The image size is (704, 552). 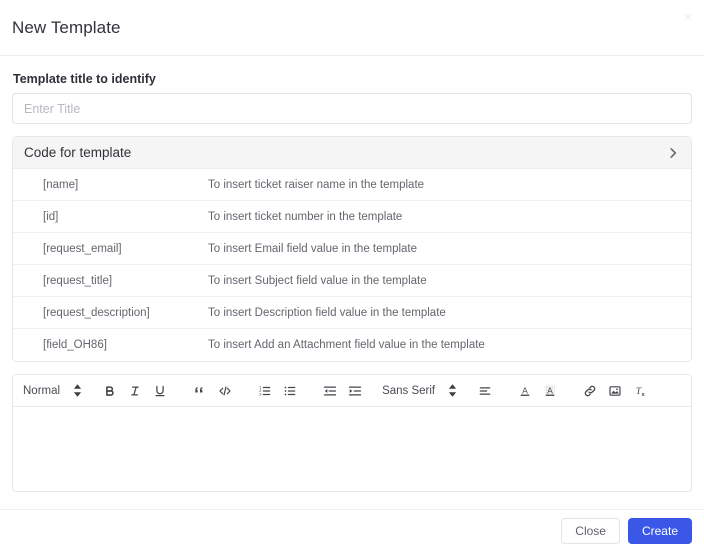 I want to click on insert-group: Tx, so click(x=614, y=390).